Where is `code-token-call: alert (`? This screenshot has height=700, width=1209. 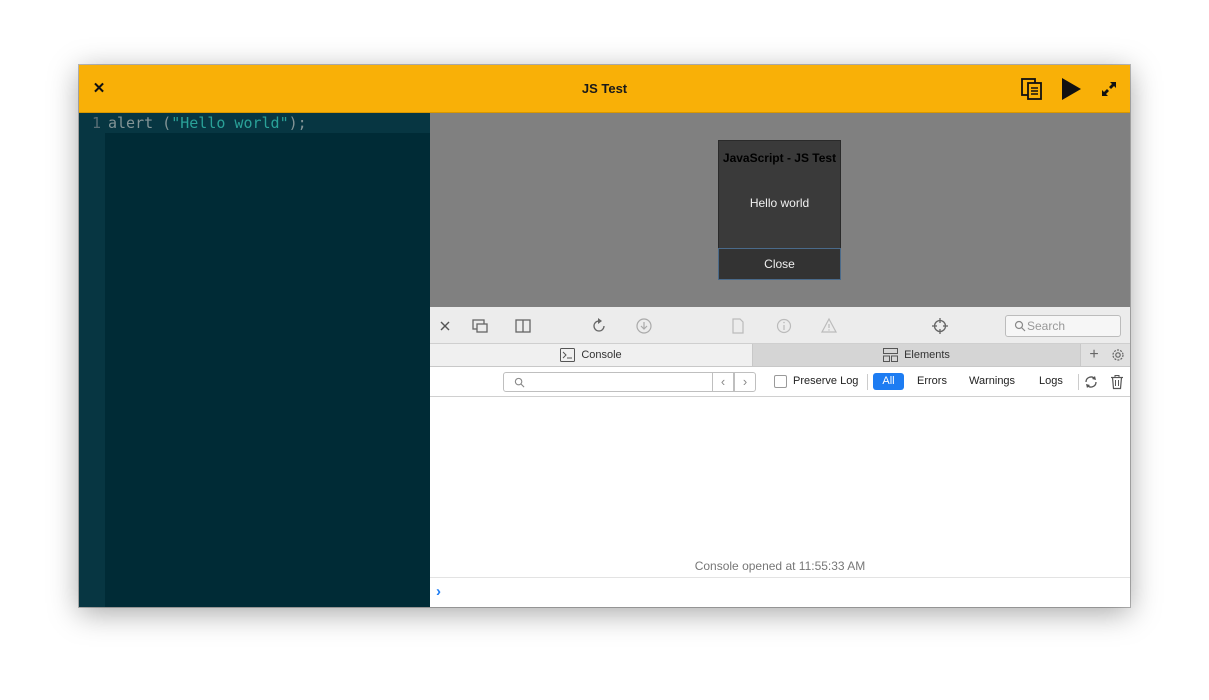
code-token-call: alert ( is located at coordinates (140, 123).